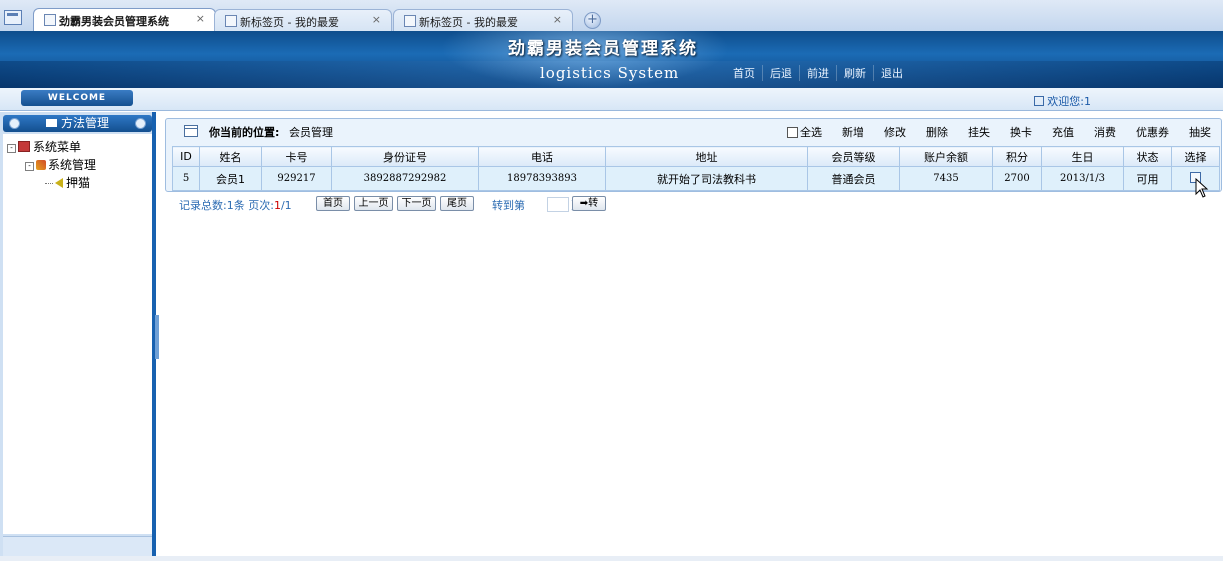 Image resolution: width=1223 pixels, height=561 pixels. What do you see at coordinates (558, 204) in the screenshot?
I see `goto-page-input` at bounding box center [558, 204].